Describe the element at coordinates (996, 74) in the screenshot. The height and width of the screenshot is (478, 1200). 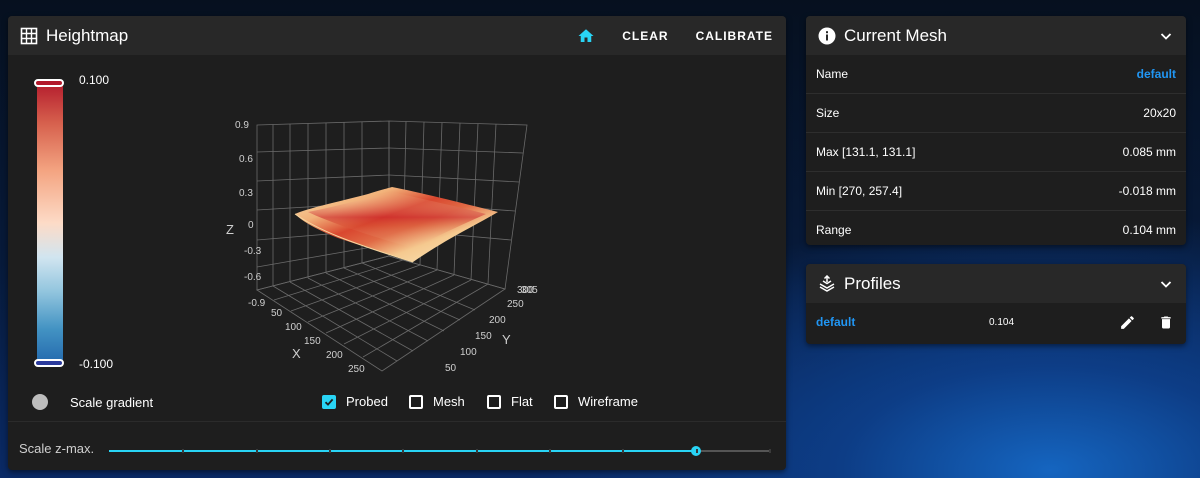
I see `mesh-name-row: Name default` at that location.